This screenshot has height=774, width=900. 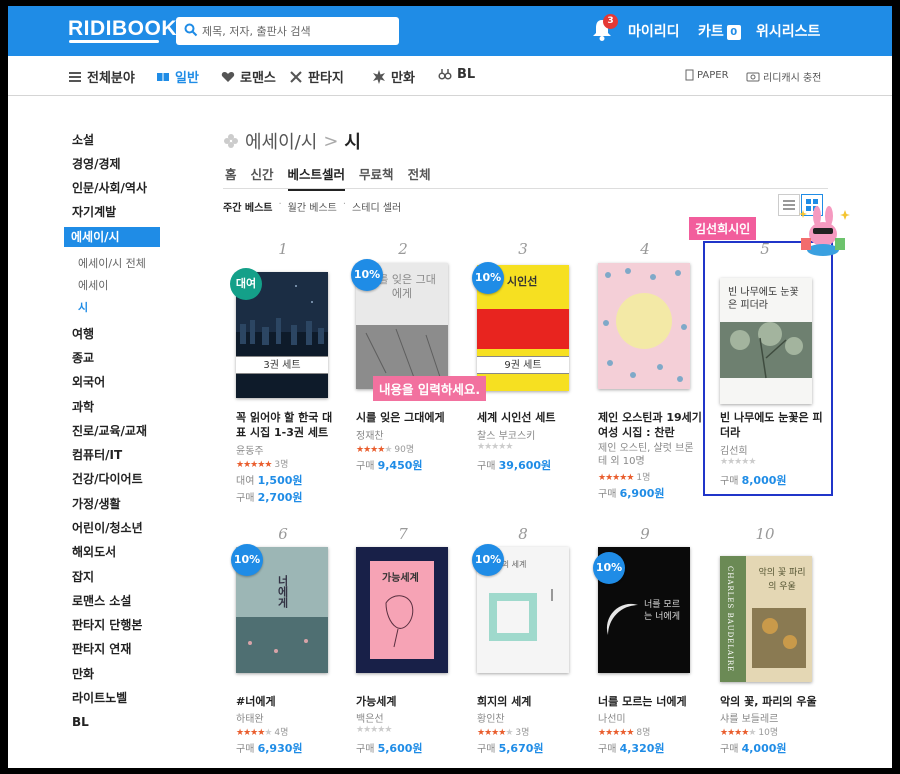 I want to click on subtab-monthly: 월간 베스트, so click(x=312, y=206).